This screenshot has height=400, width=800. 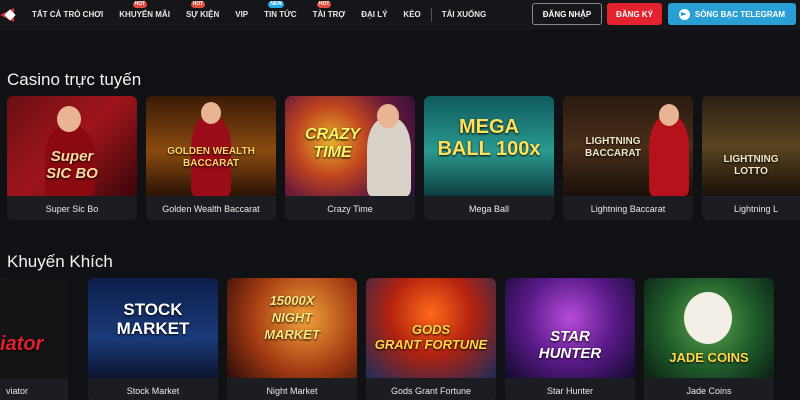 What do you see at coordinates (489, 138) in the screenshot?
I see `game-art-text: MEGA BALL 100x` at bounding box center [489, 138].